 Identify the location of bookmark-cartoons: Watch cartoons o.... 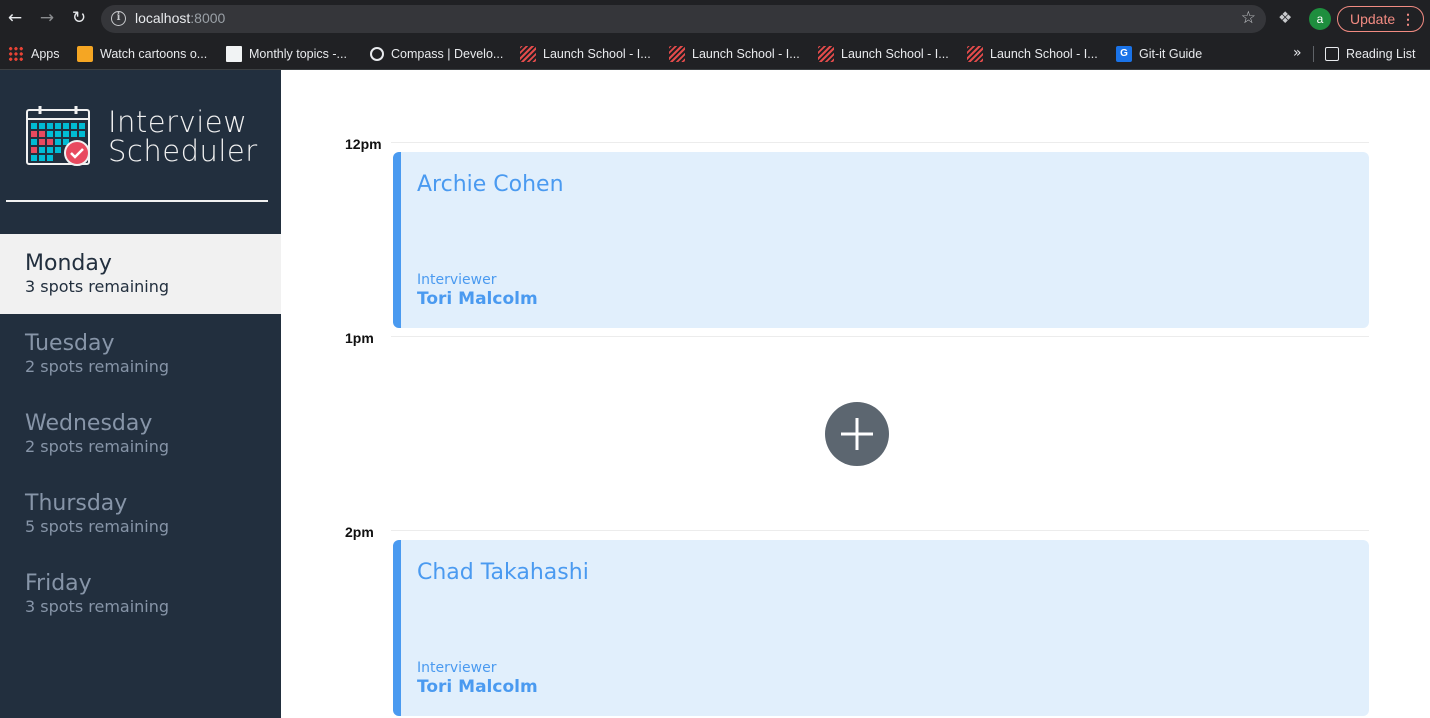
(142, 54).